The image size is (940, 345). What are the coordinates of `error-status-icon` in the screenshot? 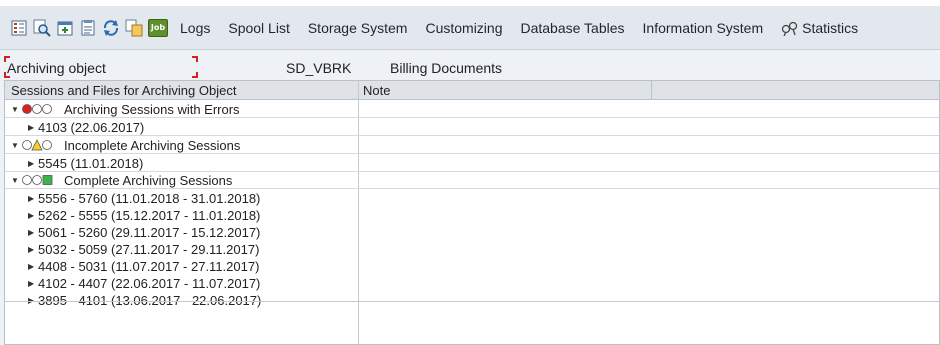 It's located at (37, 109).